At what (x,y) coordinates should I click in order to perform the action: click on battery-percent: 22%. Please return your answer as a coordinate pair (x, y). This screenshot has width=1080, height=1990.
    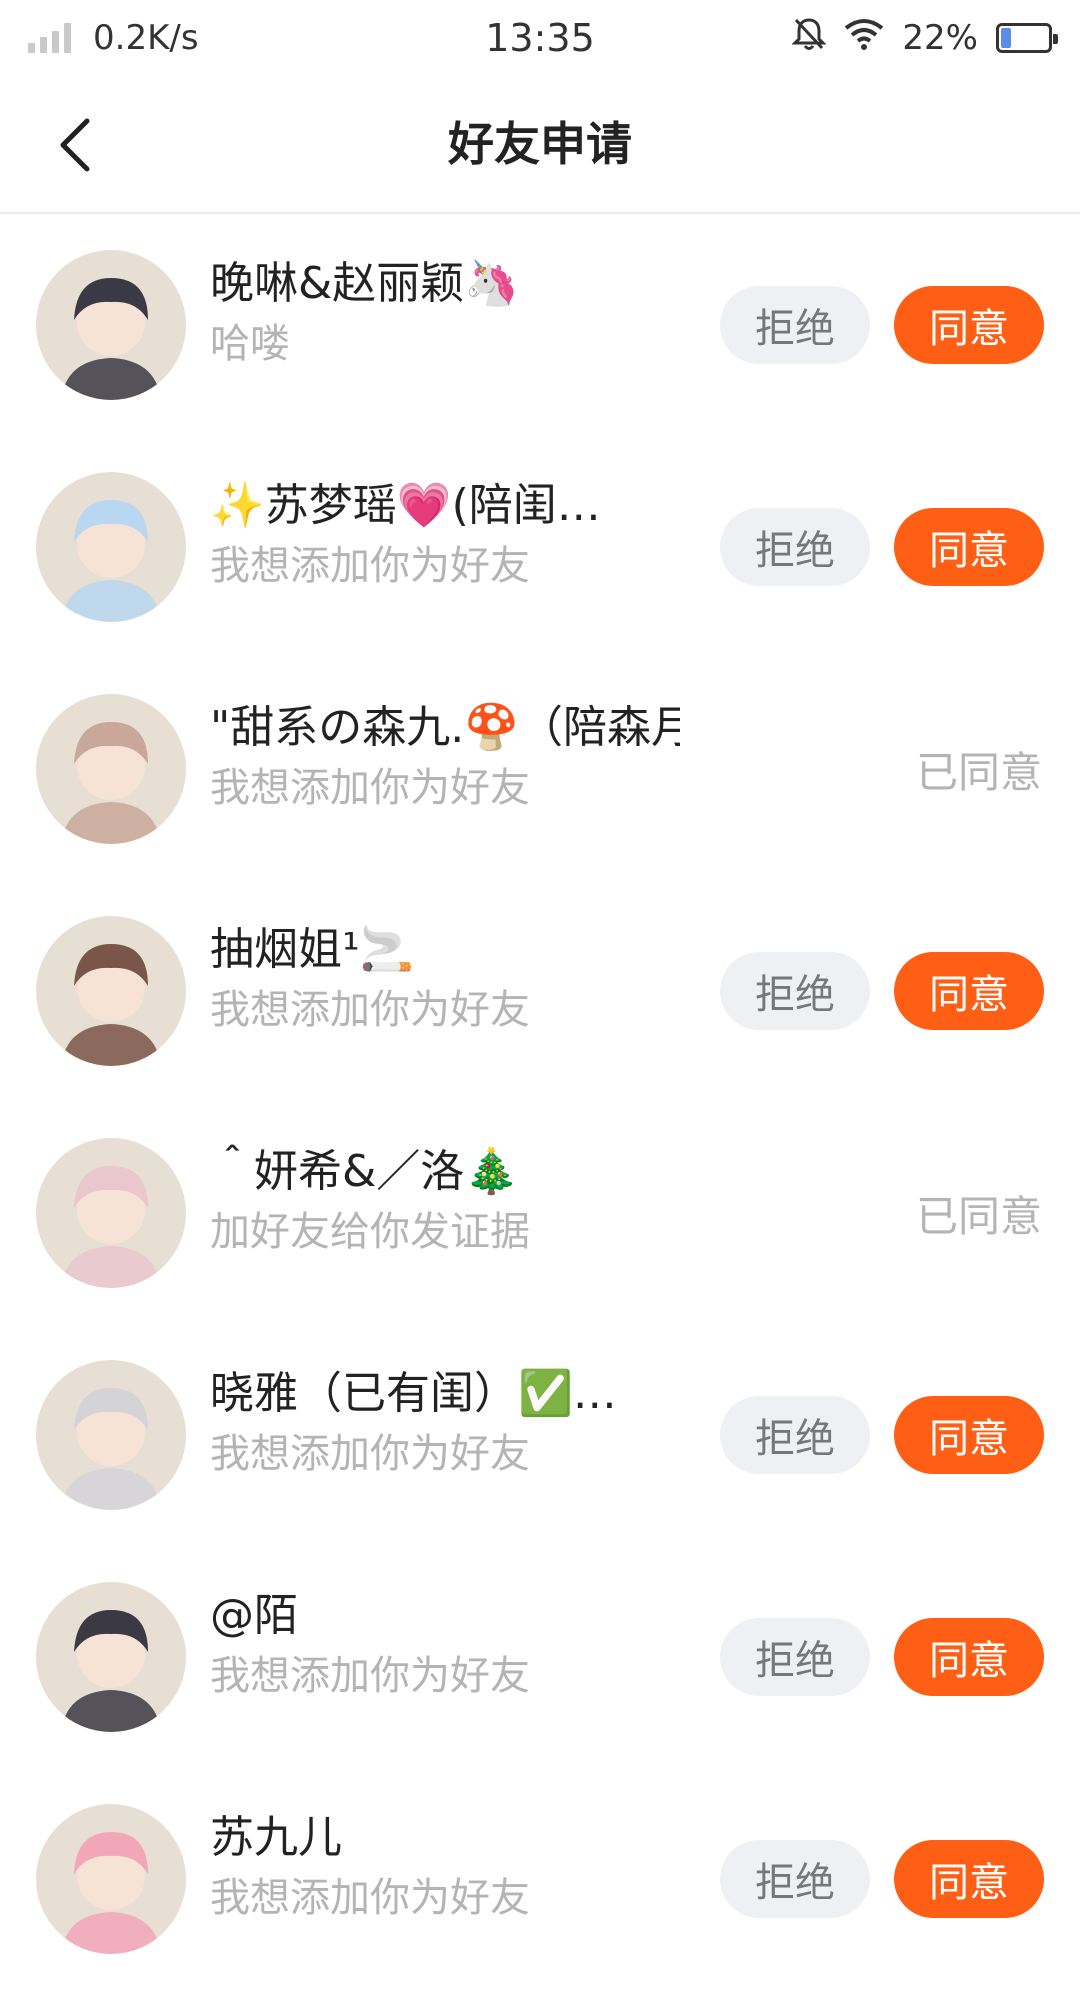
    Looking at the image, I should click on (940, 38).